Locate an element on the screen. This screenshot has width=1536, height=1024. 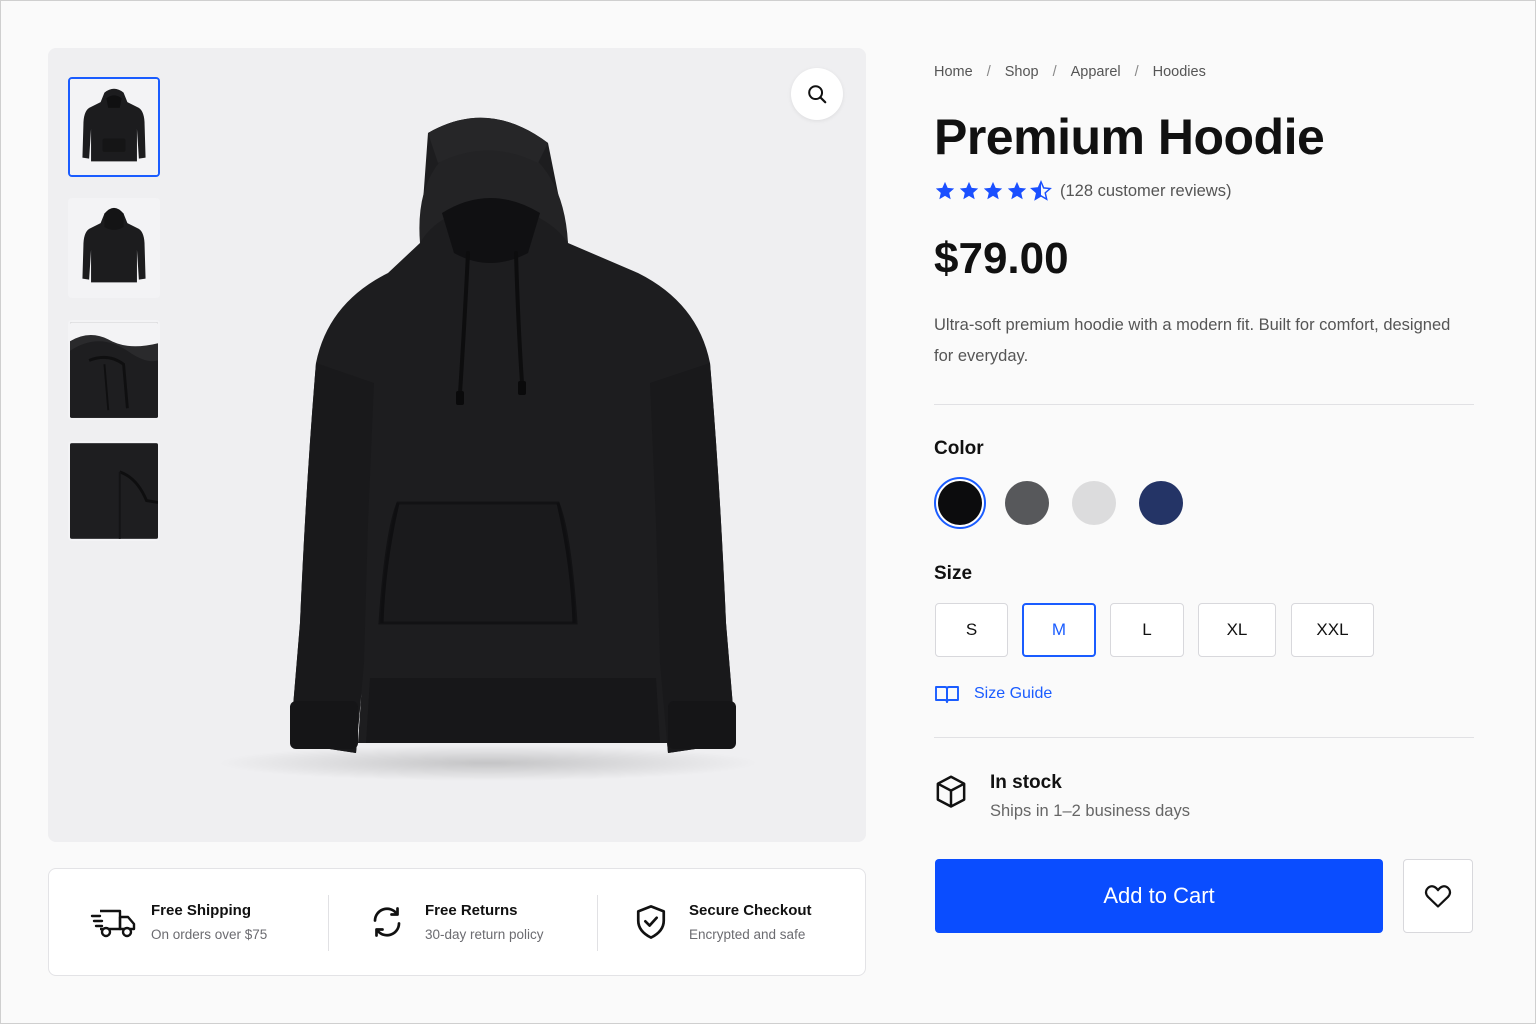
thumbnail-pocket-detail is located at coordinates (114, 491).